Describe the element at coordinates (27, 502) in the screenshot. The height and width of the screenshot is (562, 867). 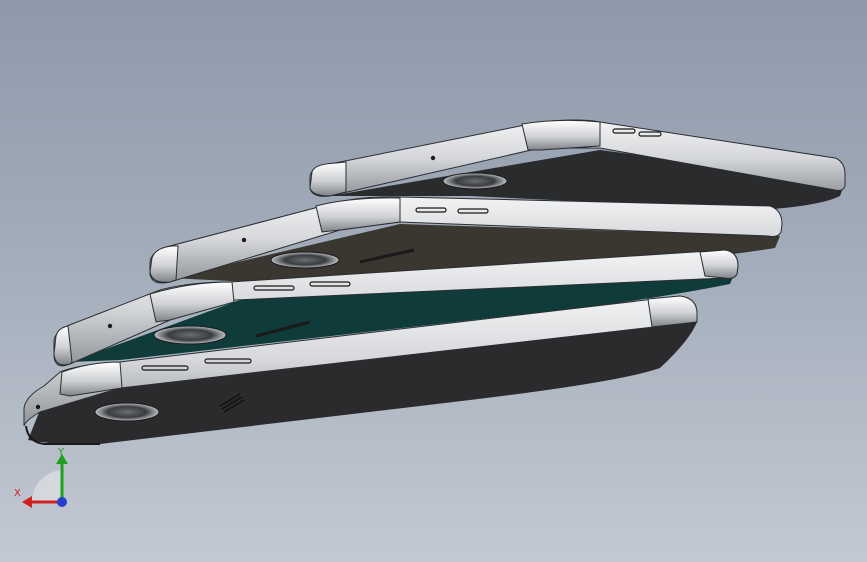
I see `x-axis-arrowhead` at that location.